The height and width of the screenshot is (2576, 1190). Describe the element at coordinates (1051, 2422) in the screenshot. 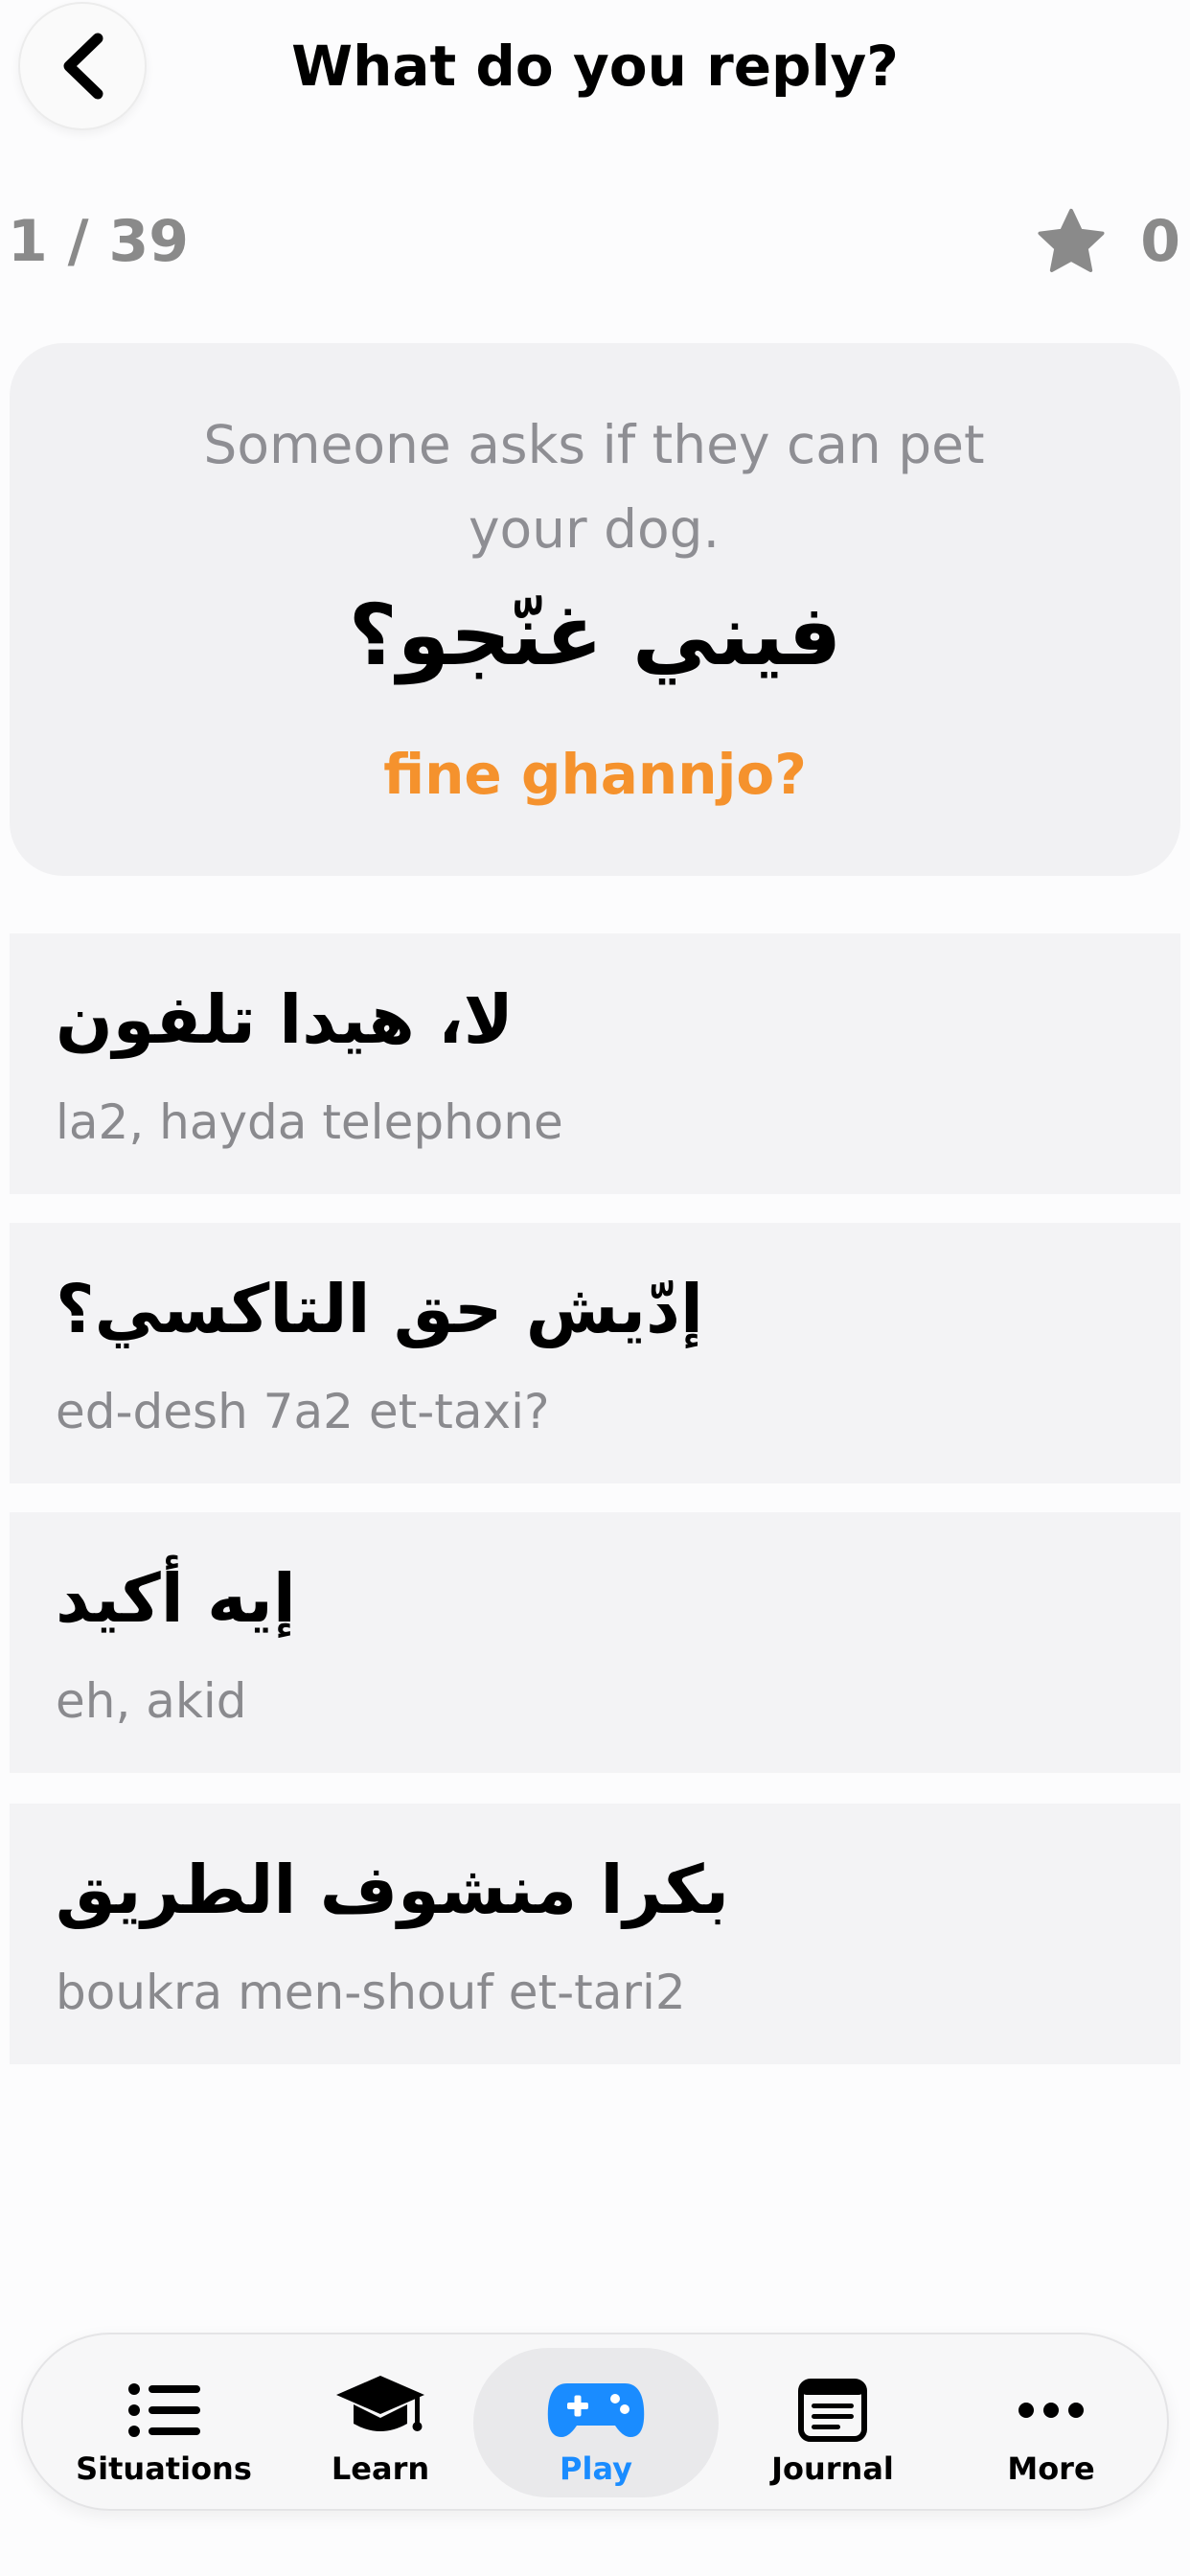

I see `tab-more: More` at that location.